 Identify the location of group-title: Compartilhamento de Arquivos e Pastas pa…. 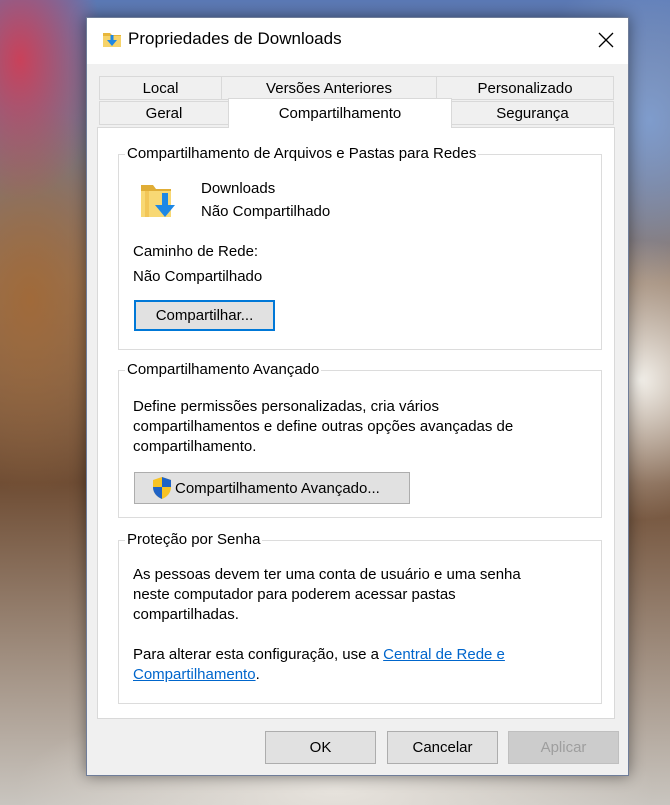
(302, 153).